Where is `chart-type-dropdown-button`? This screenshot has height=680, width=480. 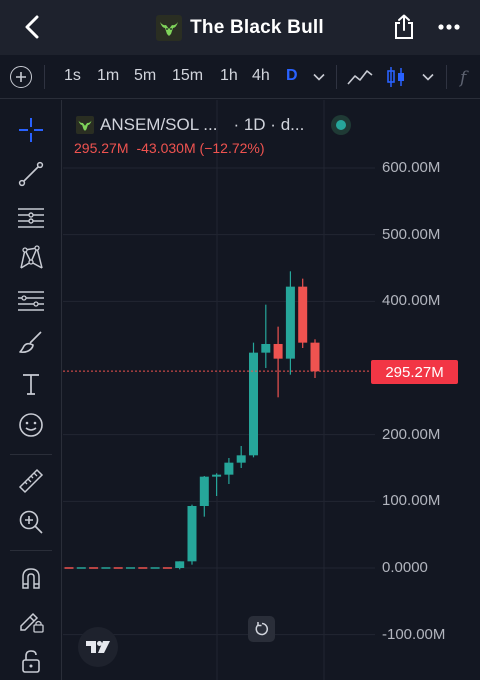 chart-type-dropdown-button is located at coordinates (428, 77).